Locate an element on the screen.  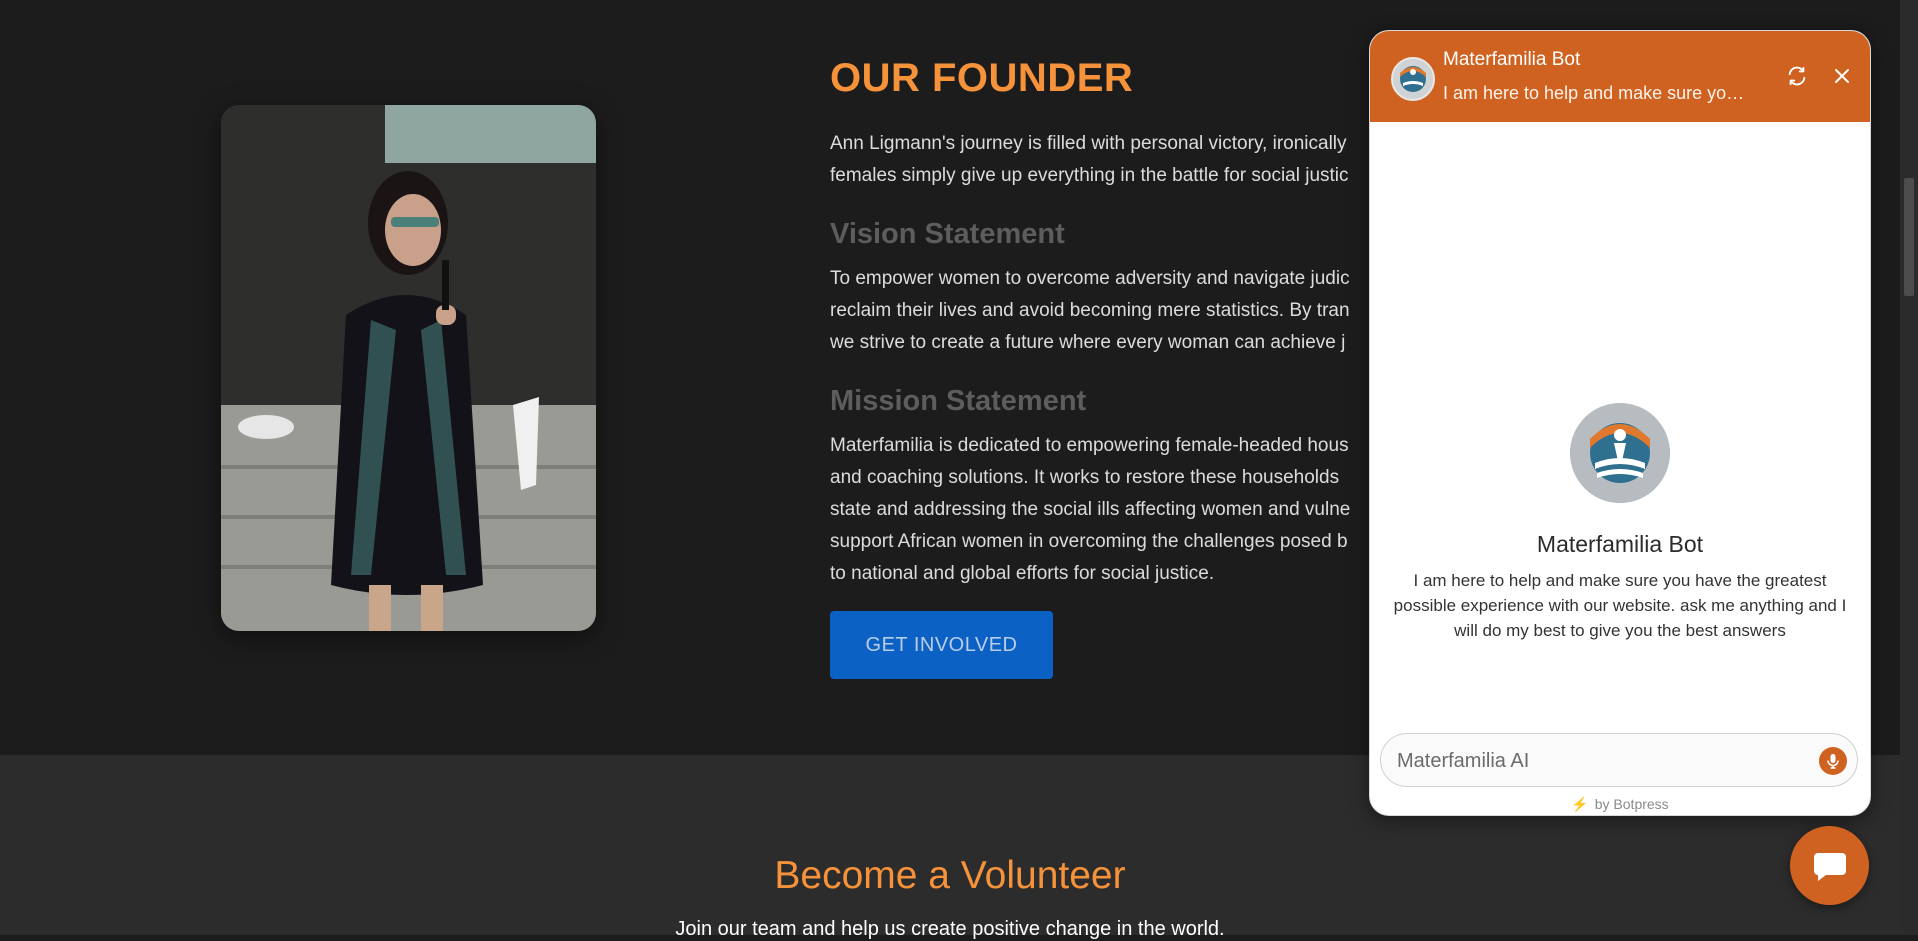
chat-launcher-button is located at coordinates (1829, 865).